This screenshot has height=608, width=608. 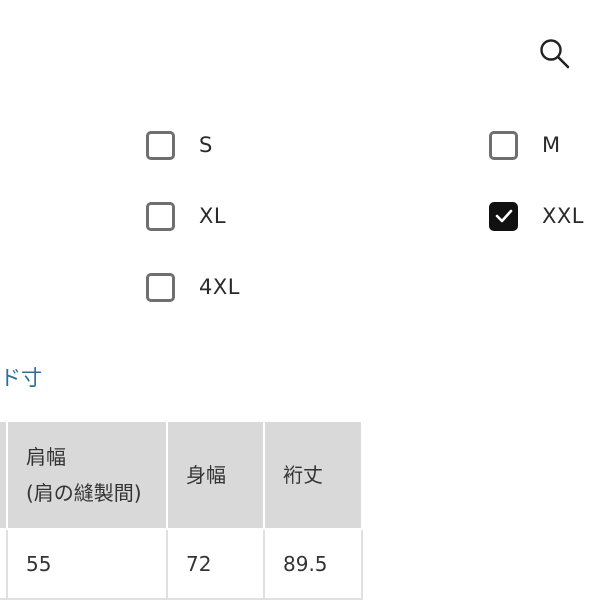 I want to click on table-row: 55 72 89.5, so click(x=181, y=564).